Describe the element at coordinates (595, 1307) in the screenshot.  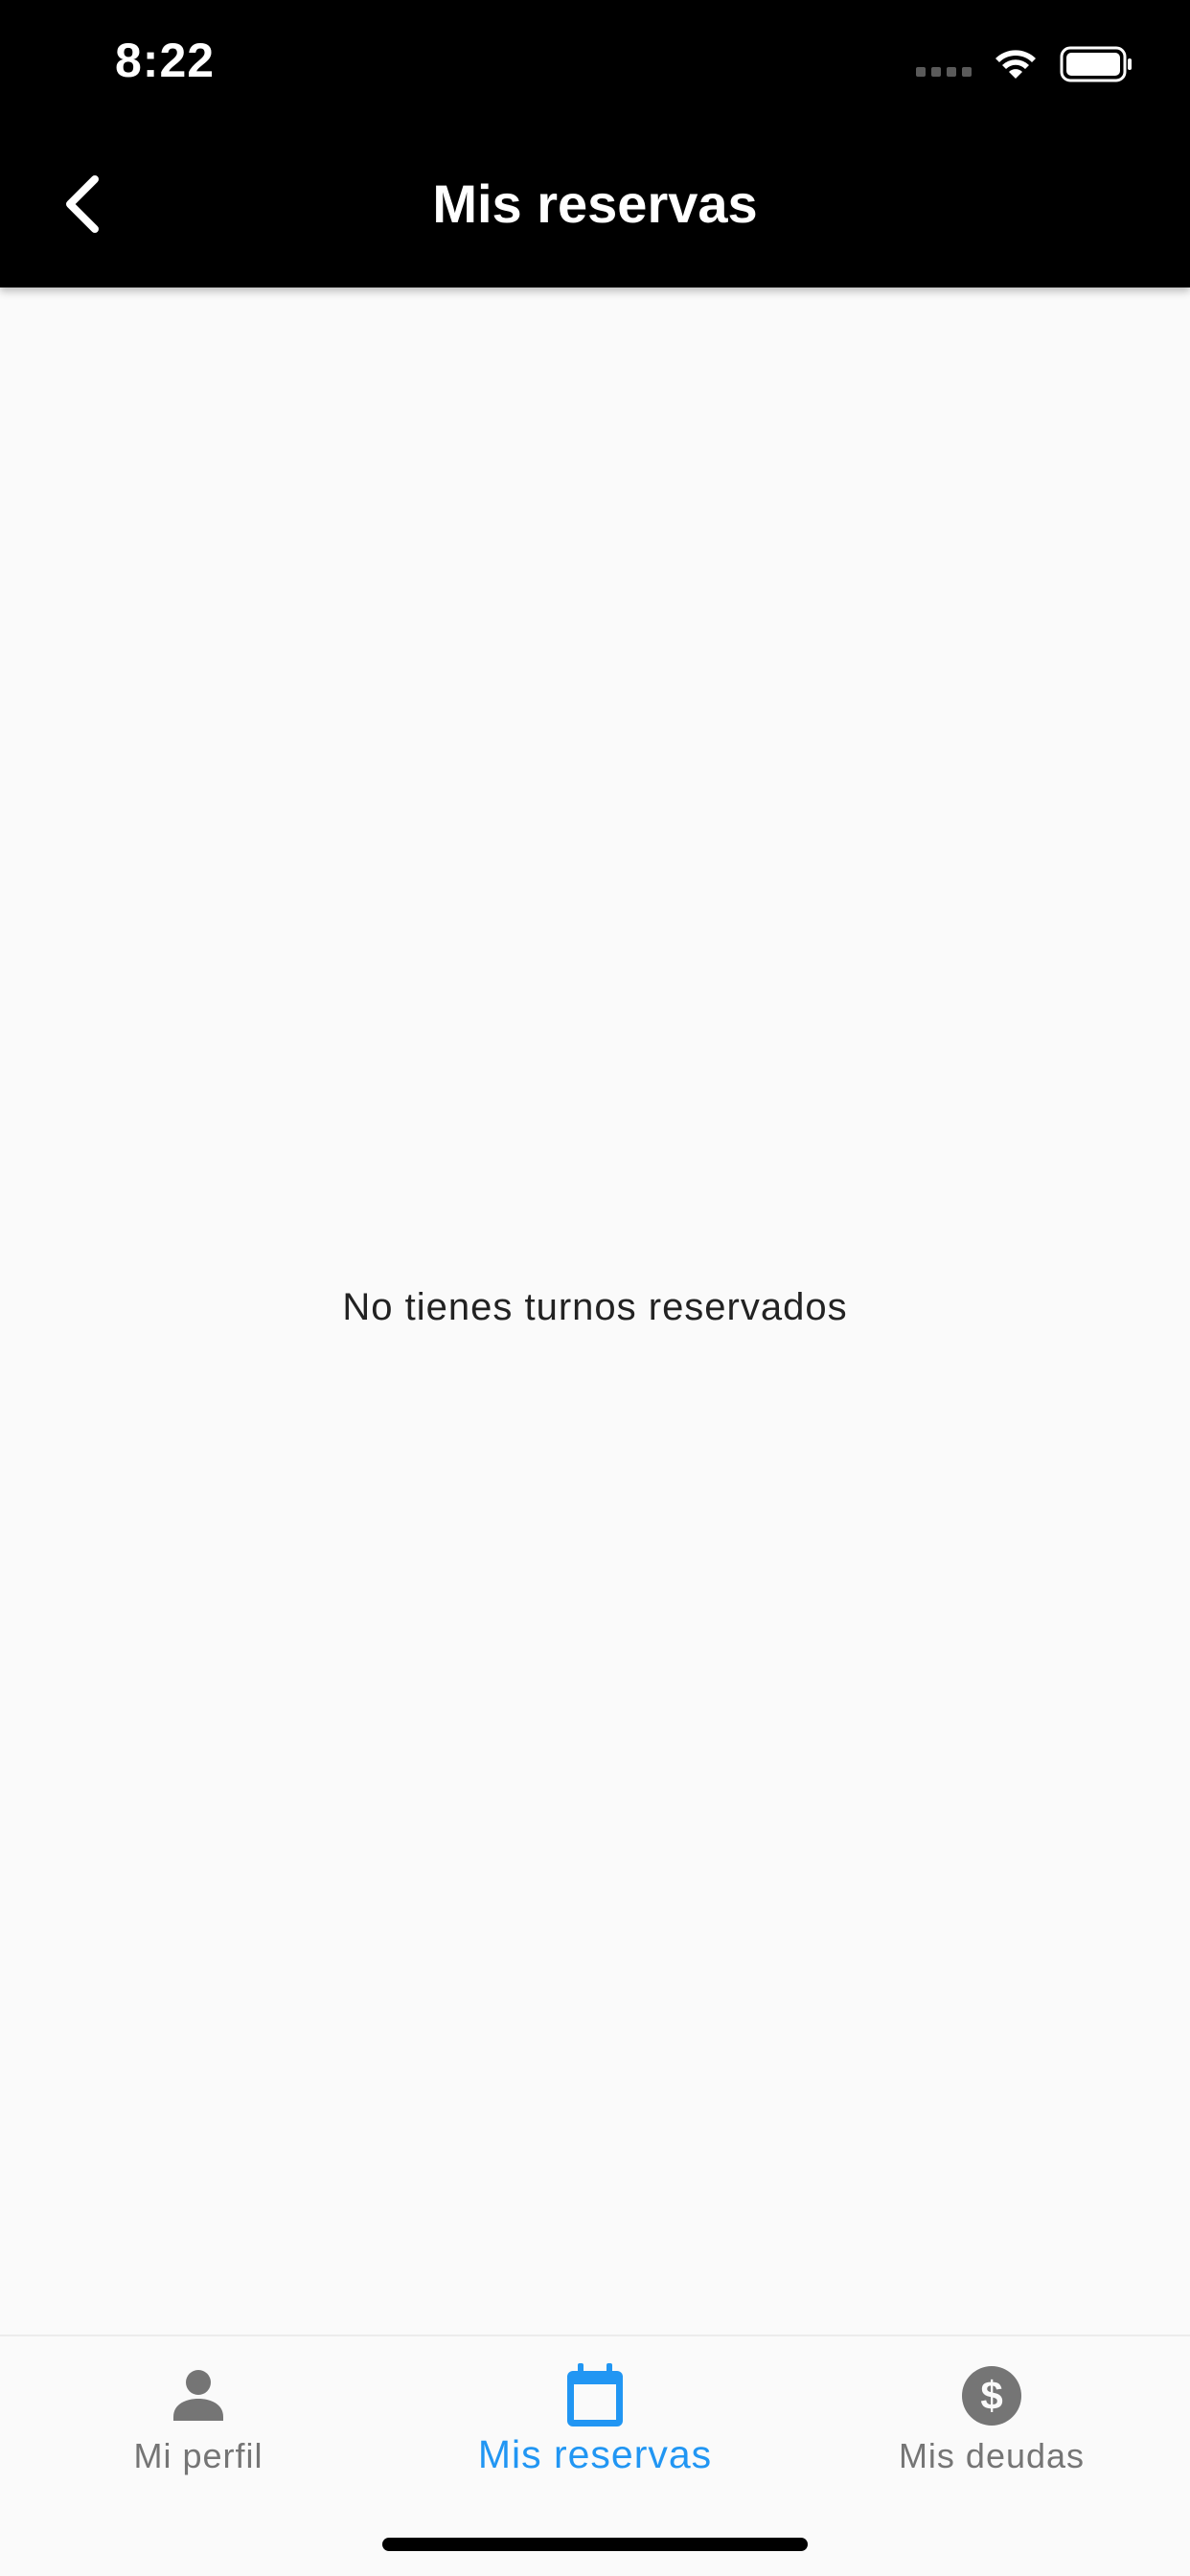
I see `empty-state-message: No tienes turnos reservados` at that location.